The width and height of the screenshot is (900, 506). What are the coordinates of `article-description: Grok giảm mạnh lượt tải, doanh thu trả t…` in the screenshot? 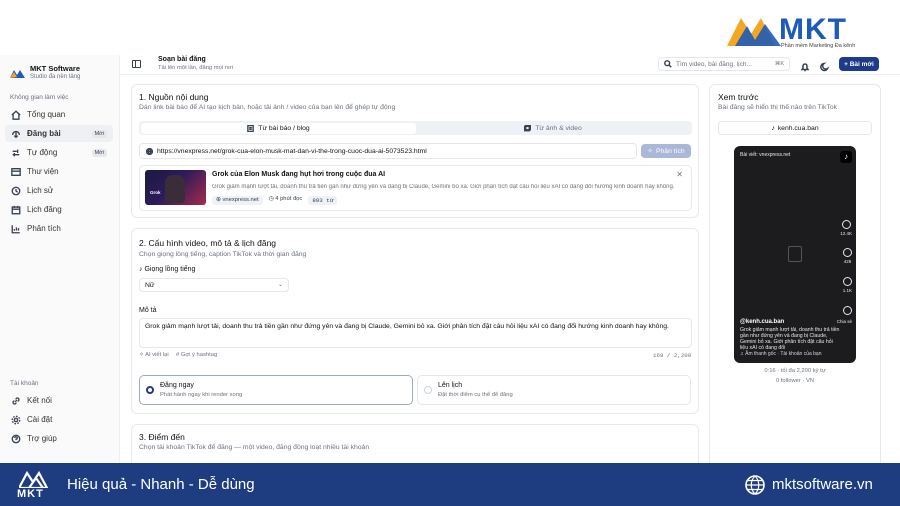 It's located at (443, 187).